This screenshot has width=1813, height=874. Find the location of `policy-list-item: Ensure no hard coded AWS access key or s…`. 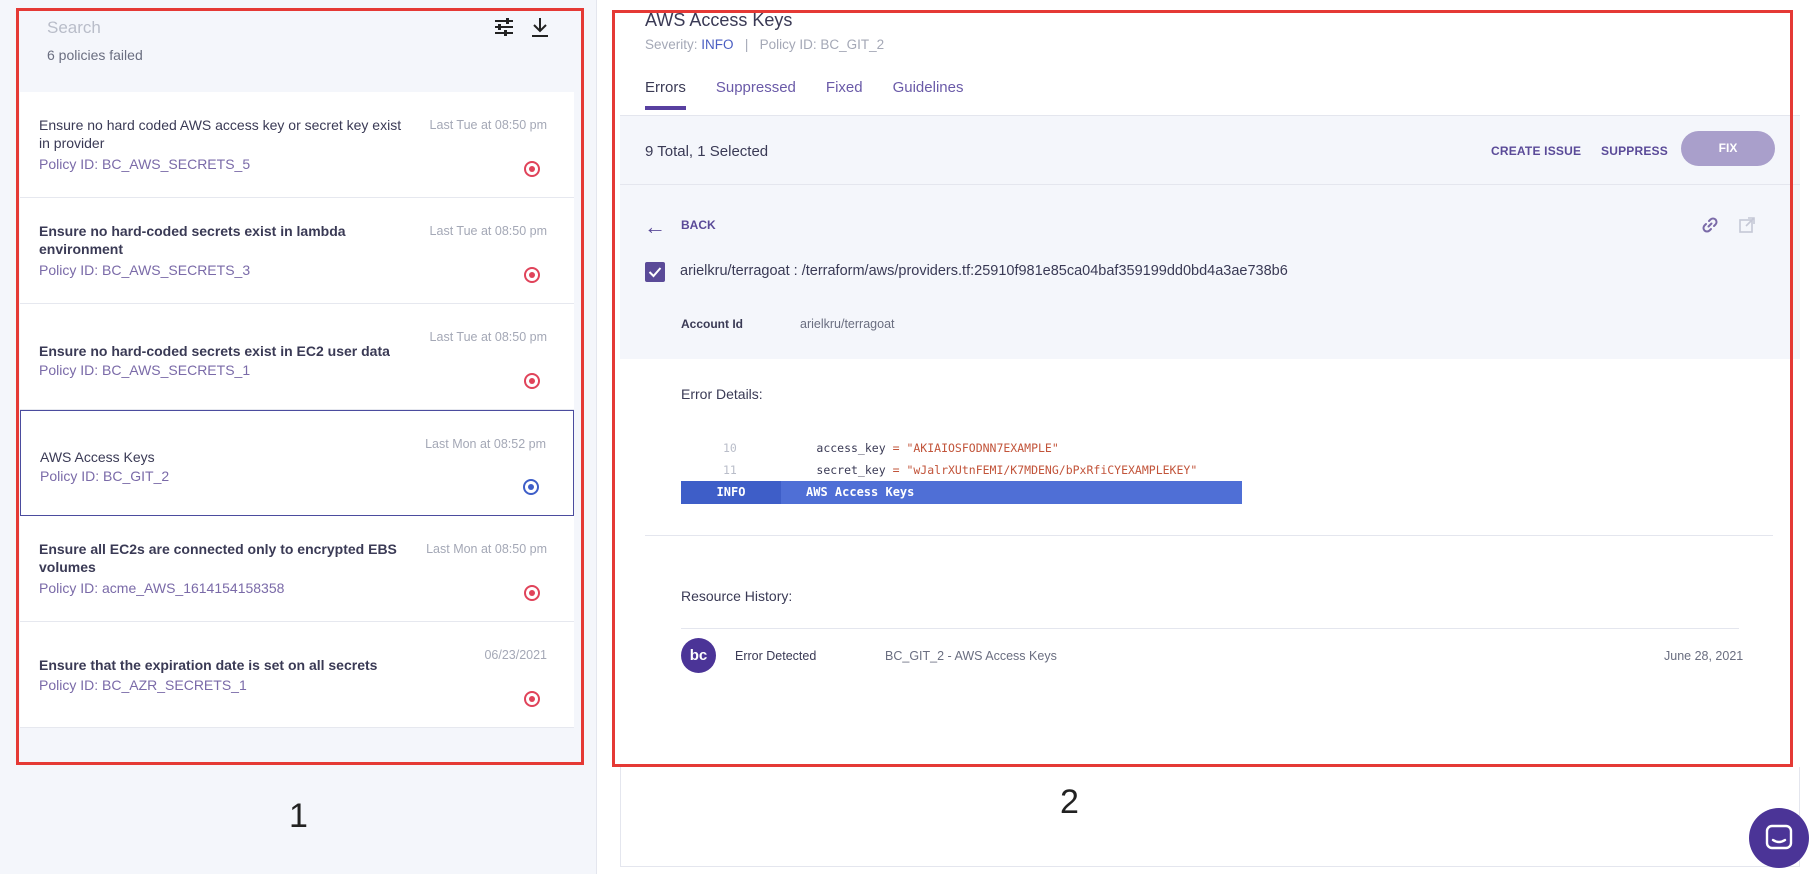

policy-list-item: Ensure no hard coded AWS access key or s… is located at coordinates (297, 145).